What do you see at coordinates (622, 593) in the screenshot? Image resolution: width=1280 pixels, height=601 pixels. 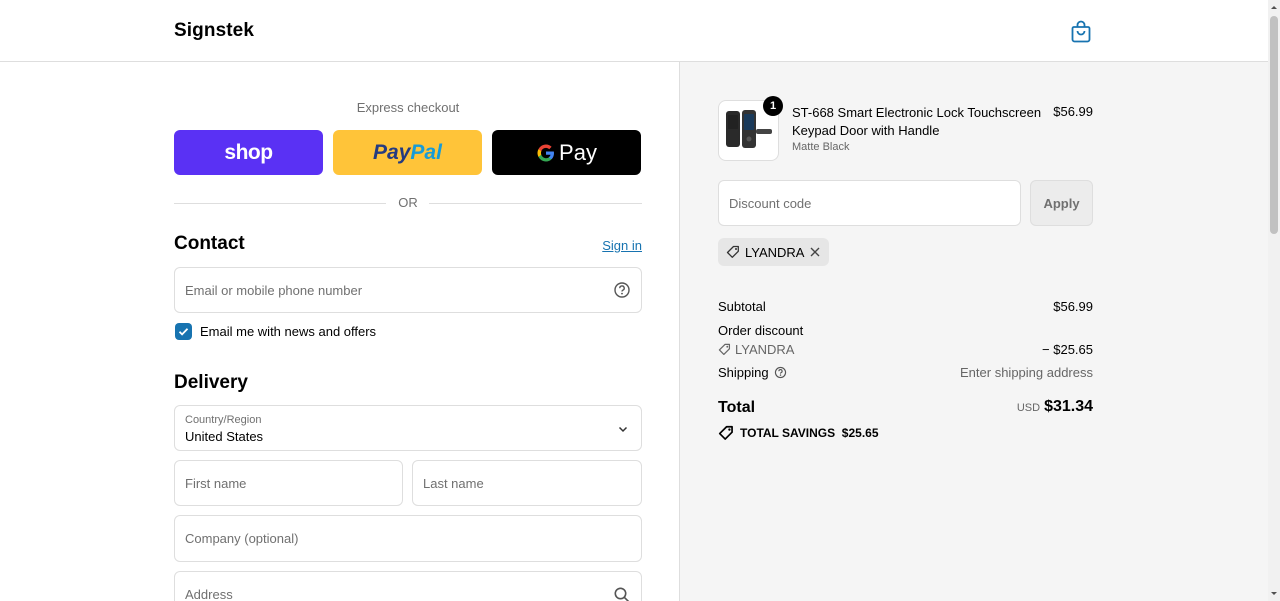 I see `search-icon` at bounding box center [622, 593].